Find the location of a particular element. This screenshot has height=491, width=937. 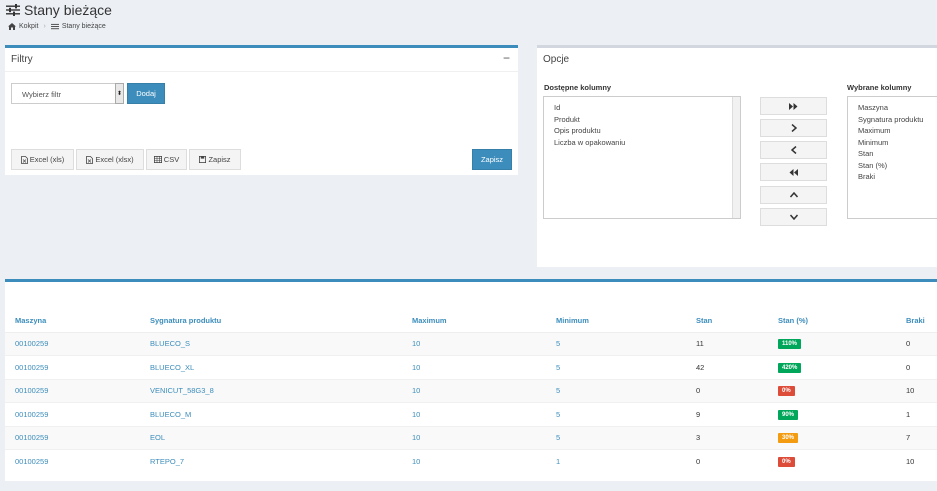

signature-cell: RTEPO_7 is located at coordinates (271, 461).